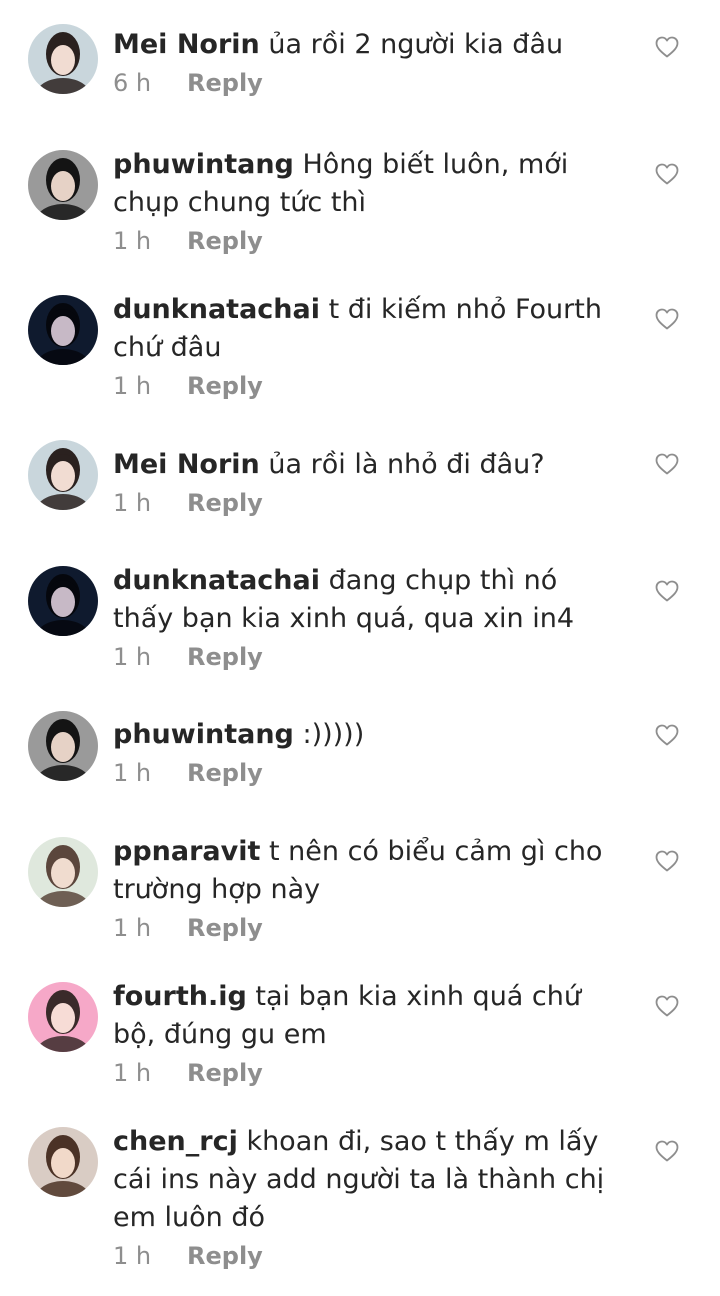  I want to click on comment-body: Mei Norin ủa rồi 2 người kia đâu 6 h Reply, so click(368, 62).